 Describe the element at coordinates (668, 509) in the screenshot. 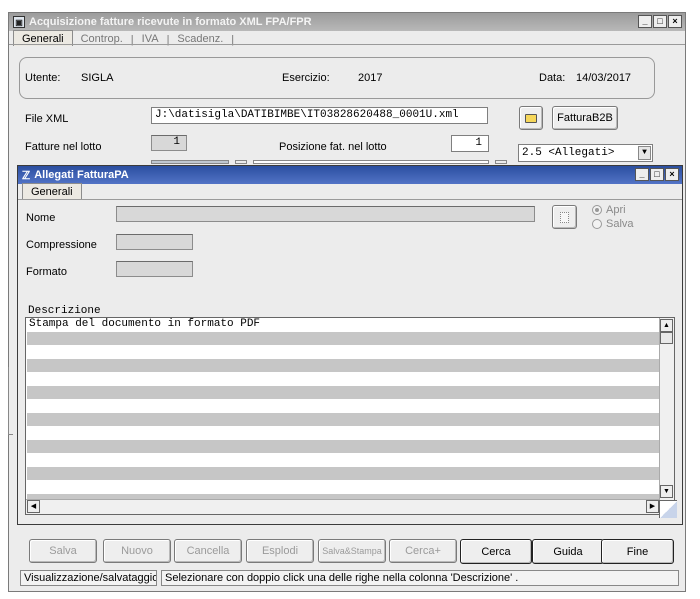

I see `resize-grip-icon` at that location.